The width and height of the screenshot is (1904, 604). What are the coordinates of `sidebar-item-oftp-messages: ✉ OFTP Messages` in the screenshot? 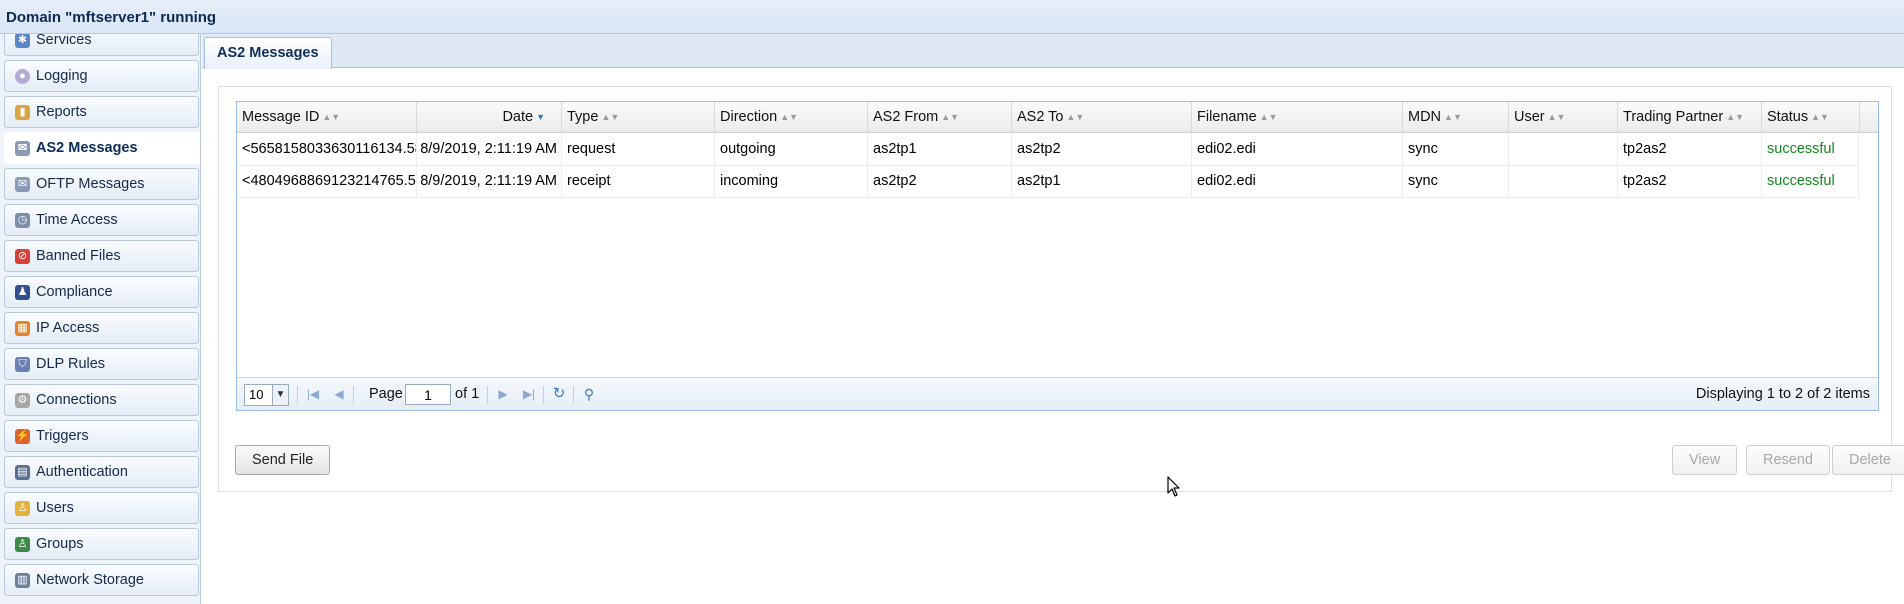 It's located at (101, 184).